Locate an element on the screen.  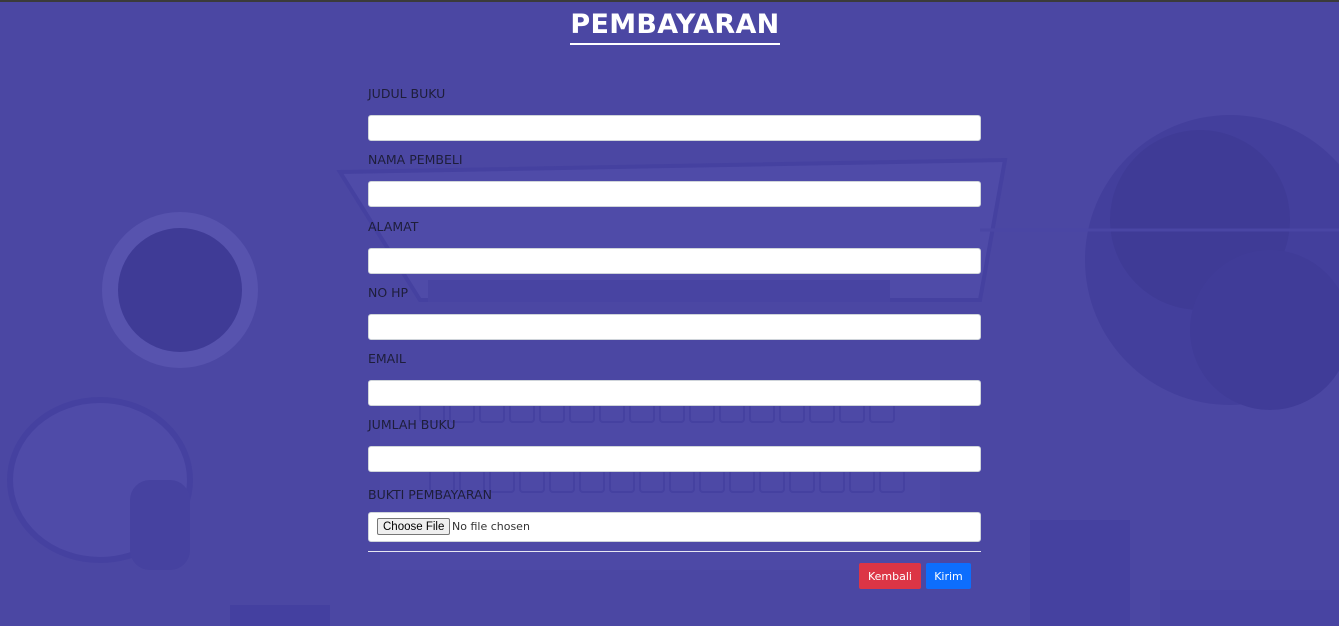
title-underline is located at coordinates (675, 44).